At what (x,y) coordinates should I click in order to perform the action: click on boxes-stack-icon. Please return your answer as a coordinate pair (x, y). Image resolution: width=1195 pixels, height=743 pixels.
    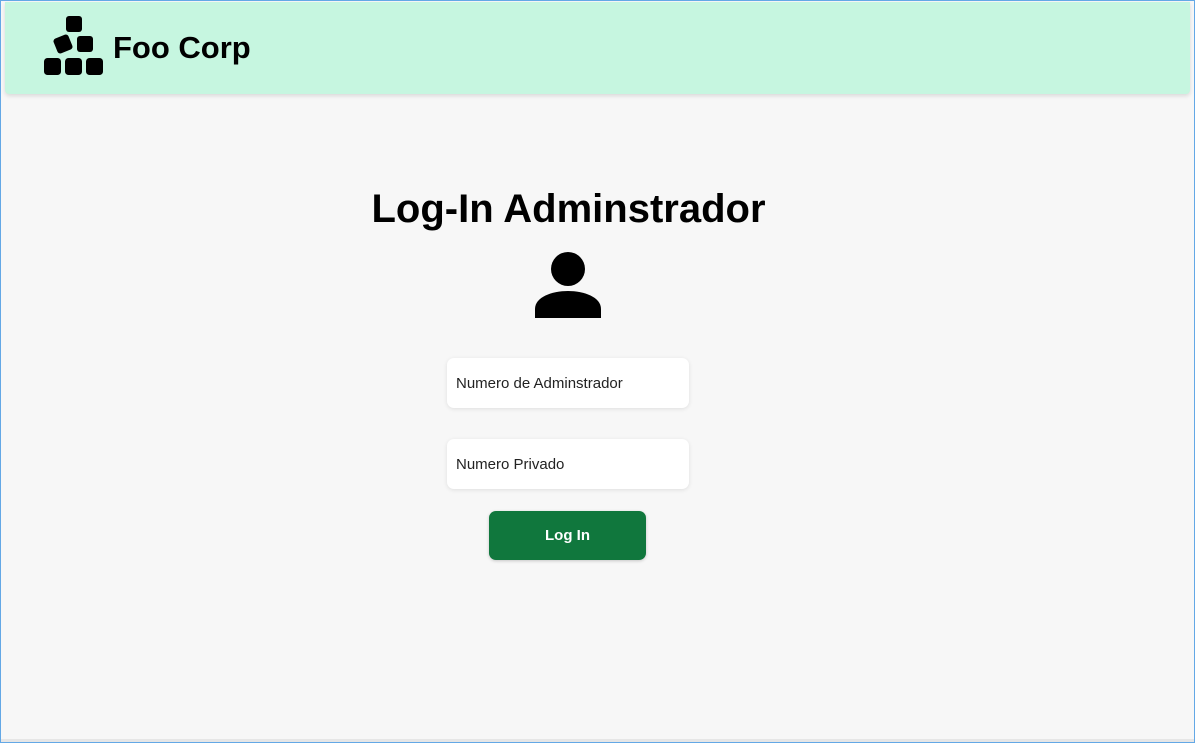
    Looking at the image, I should click on (73, 45).